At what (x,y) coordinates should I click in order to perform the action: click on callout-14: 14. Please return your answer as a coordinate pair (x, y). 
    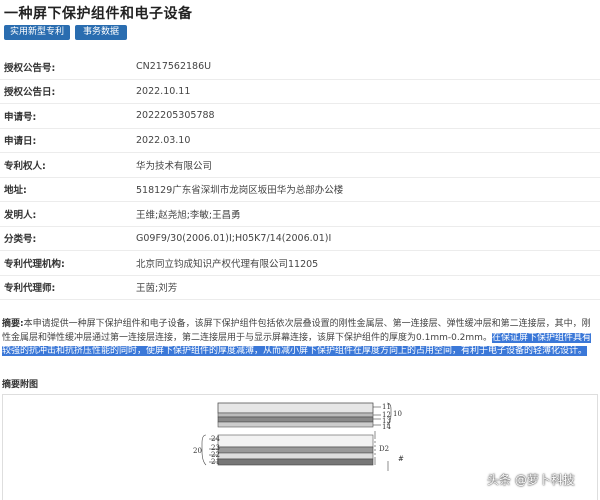
    Looking at the image, I should click on (386, 427).